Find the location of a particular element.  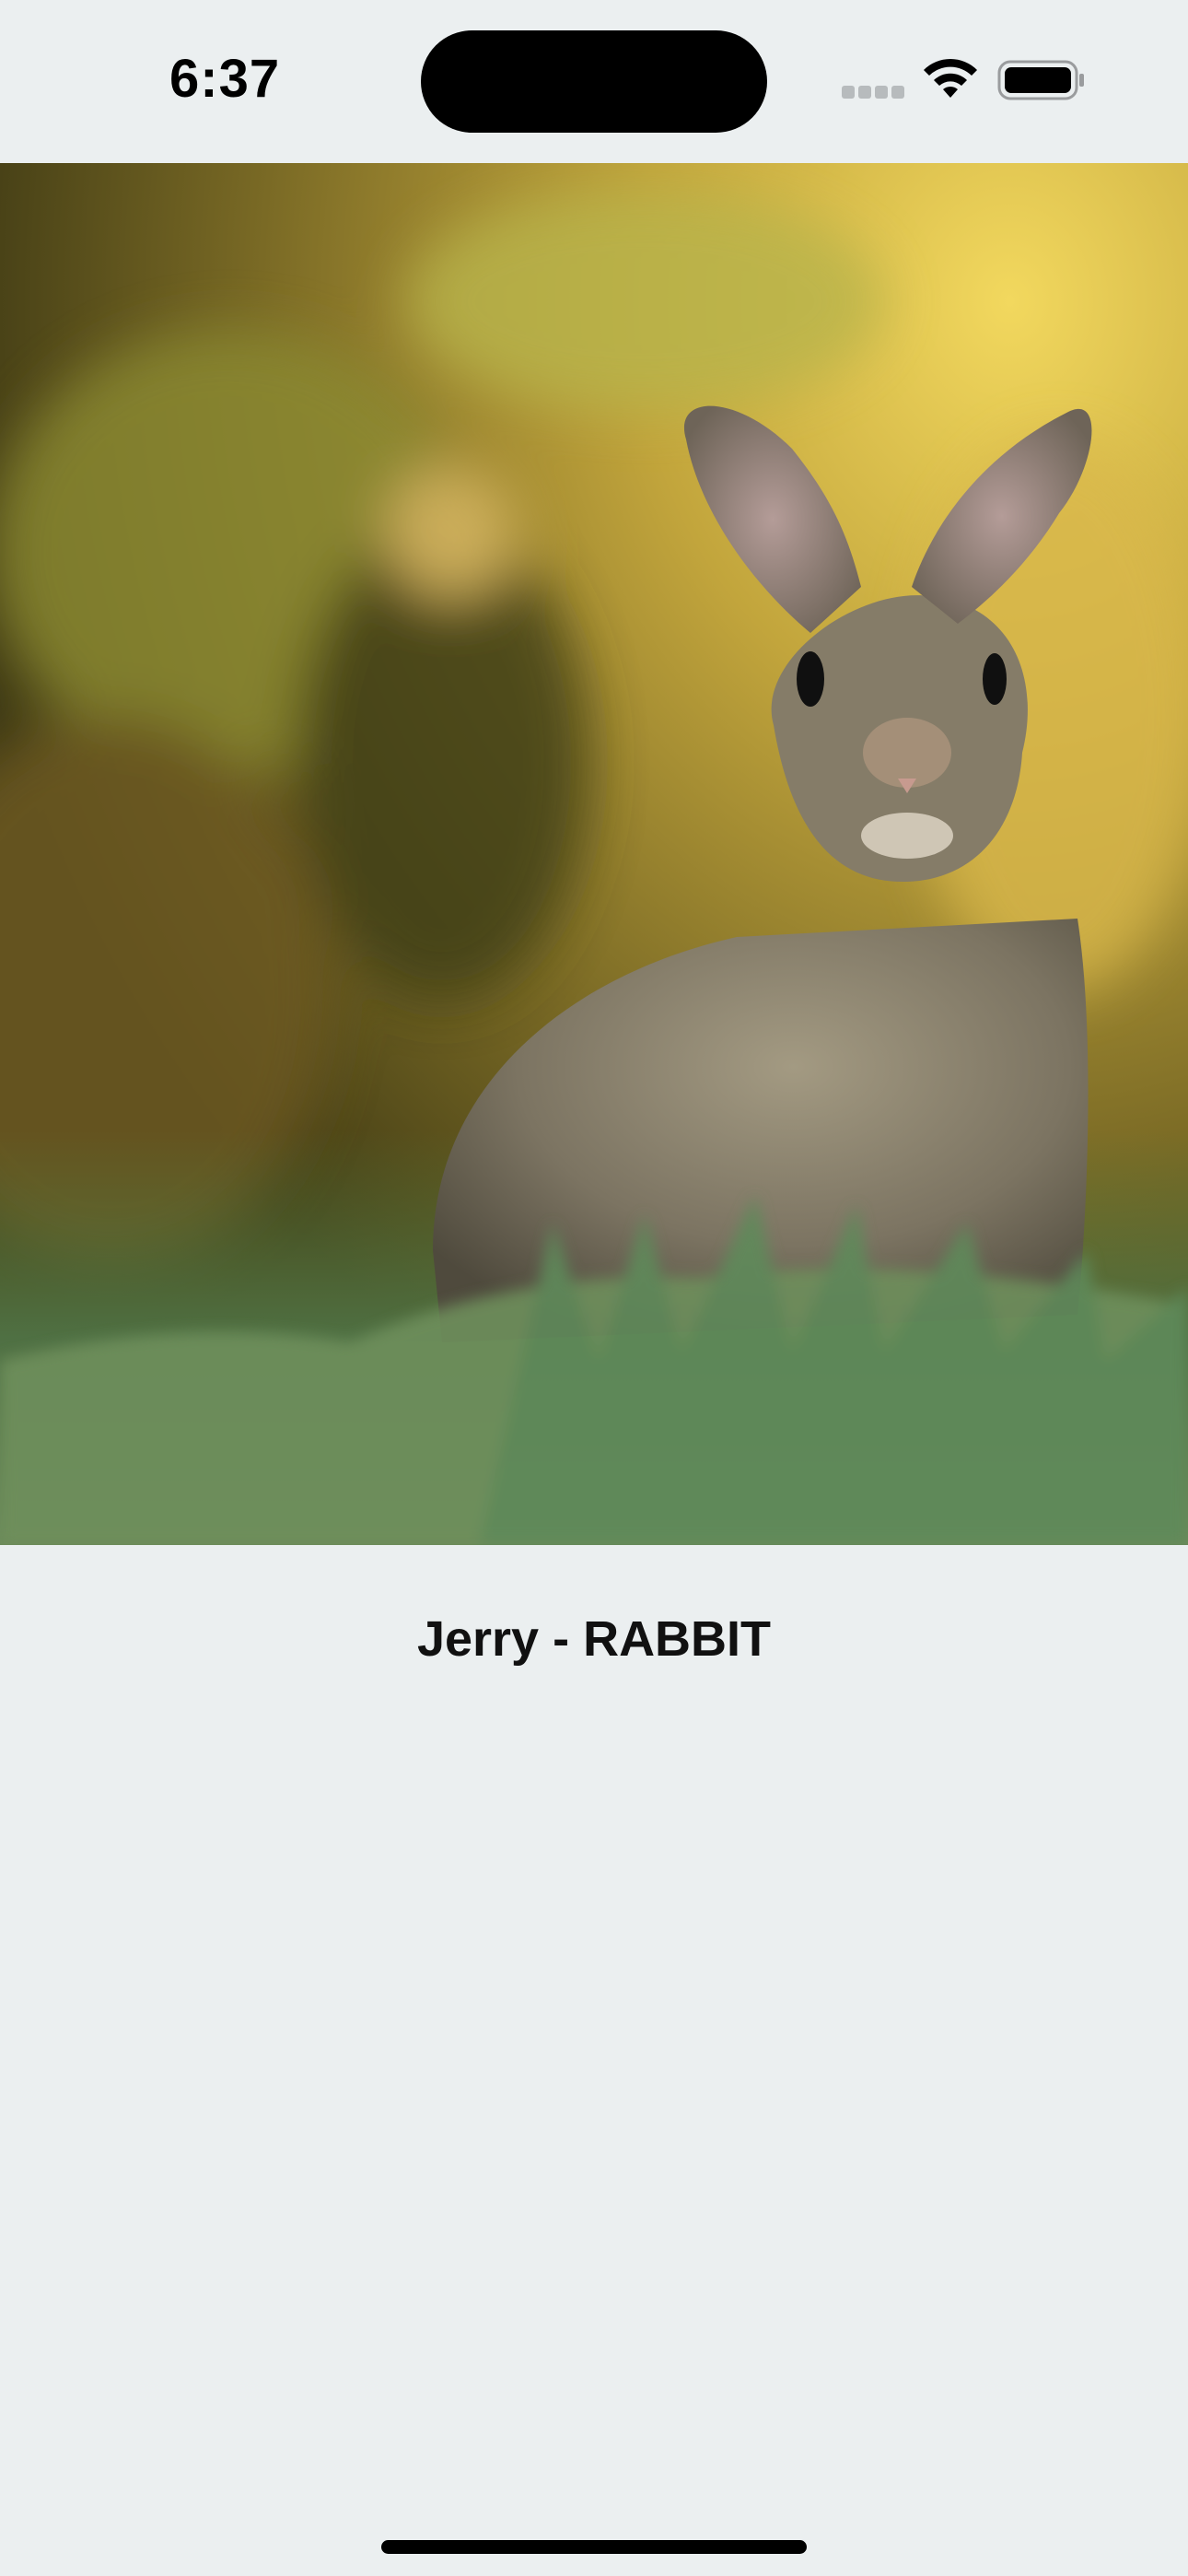

home-indicator is located at coordinates (594, 2547).